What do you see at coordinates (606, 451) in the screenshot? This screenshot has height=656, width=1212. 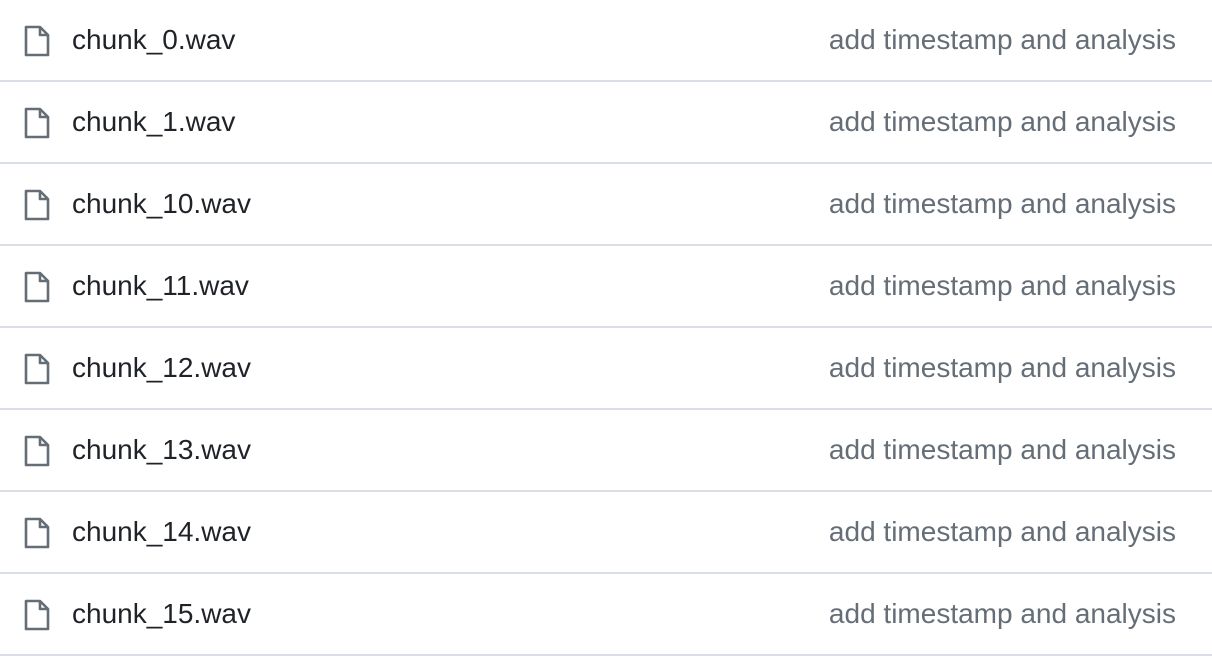 I see `file-row: chunk_13.wav add timestamp and analysis` at bounding box center [606, 451].